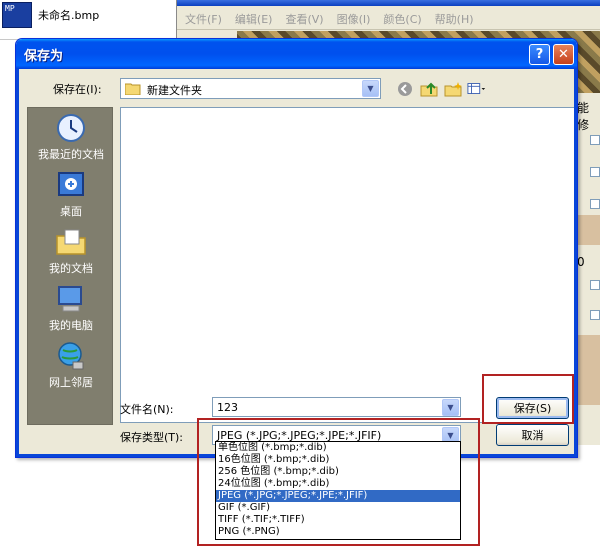 This screenshot has width=600, height=550. Describe the element at coordinates (147, 409) in the screenshot. I see `filename-label: 文件名(N):` at that location.